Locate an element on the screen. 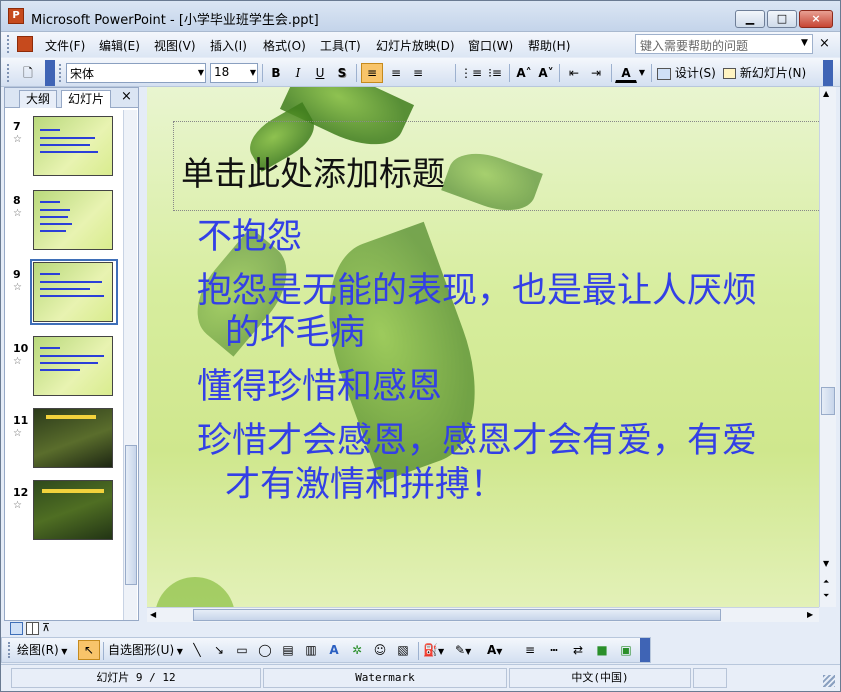  help-search-input: 键入需要帮助的问题 is located at coordinates (724, 44).